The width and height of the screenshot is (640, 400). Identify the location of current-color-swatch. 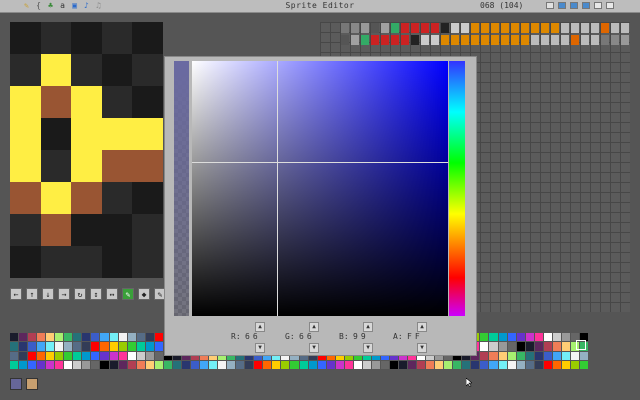
(16, 384).